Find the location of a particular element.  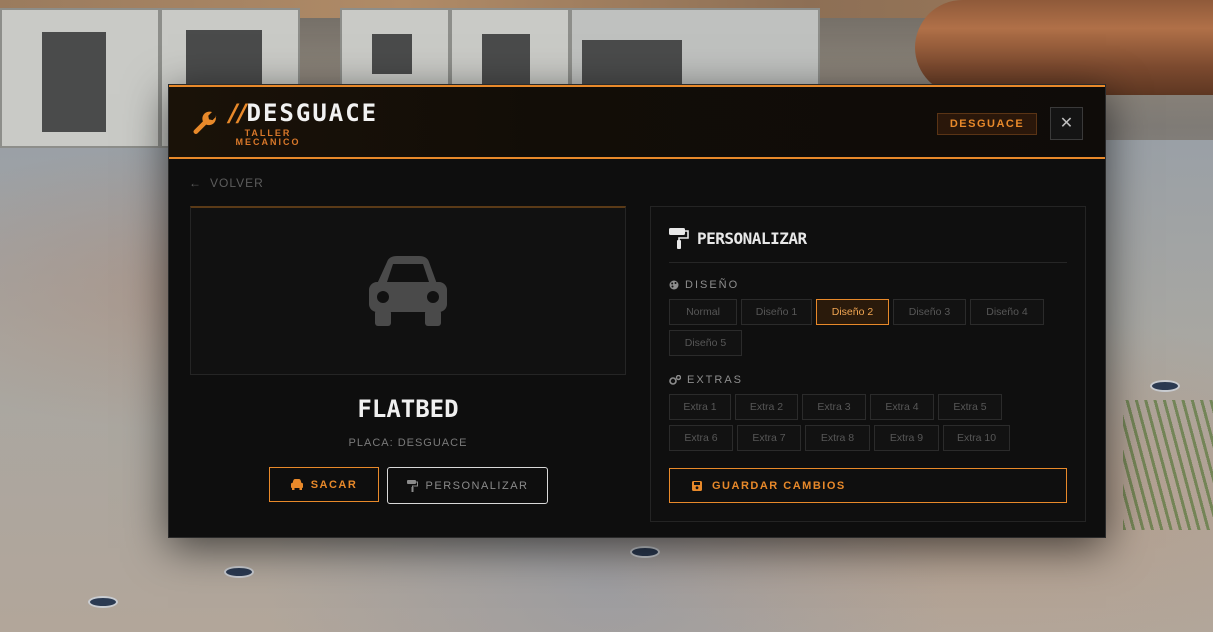

sacar-label: SACAR is located at coordinates (334, 484).